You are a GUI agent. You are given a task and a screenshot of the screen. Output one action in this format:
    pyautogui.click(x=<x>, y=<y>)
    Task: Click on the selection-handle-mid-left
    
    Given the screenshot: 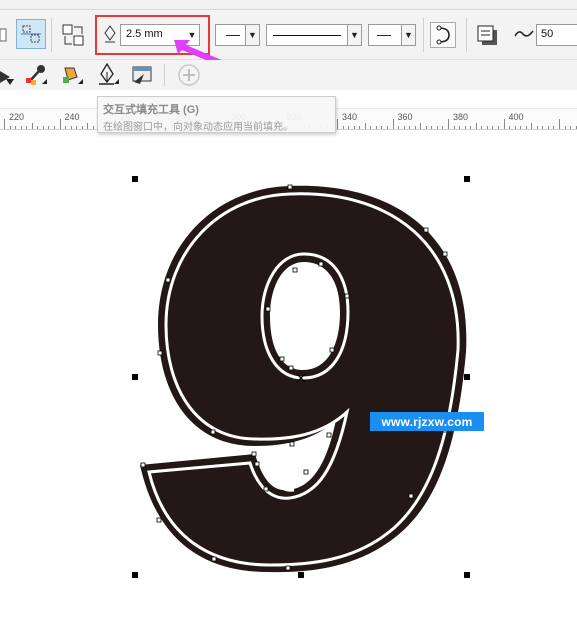 What is the action you would take?
    pyautogui.click(x=135, y=377)
    